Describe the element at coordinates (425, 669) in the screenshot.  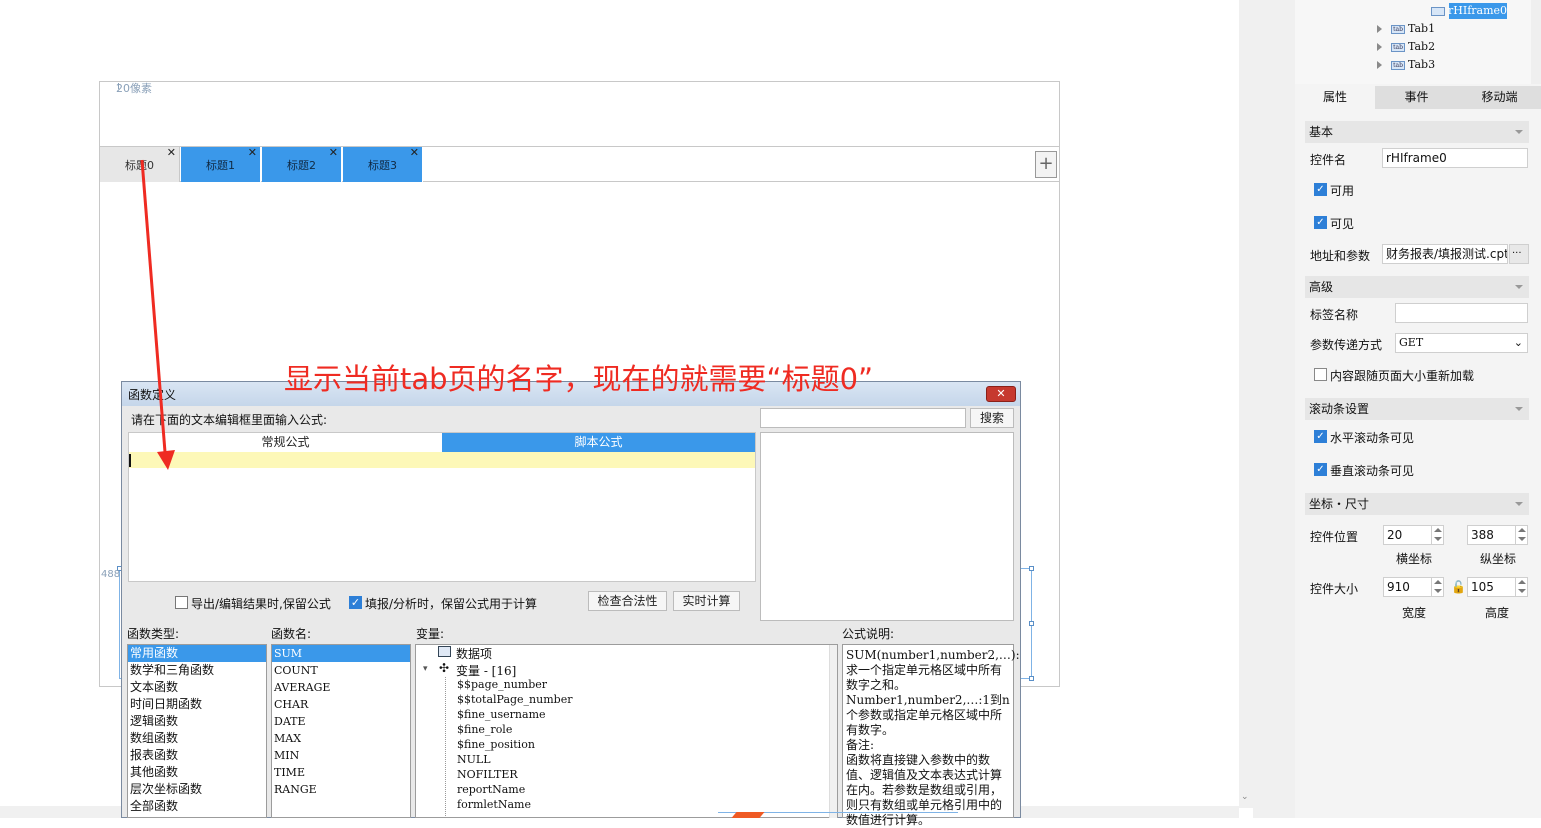
I see `chevron-down-icon: ▾` at that location.